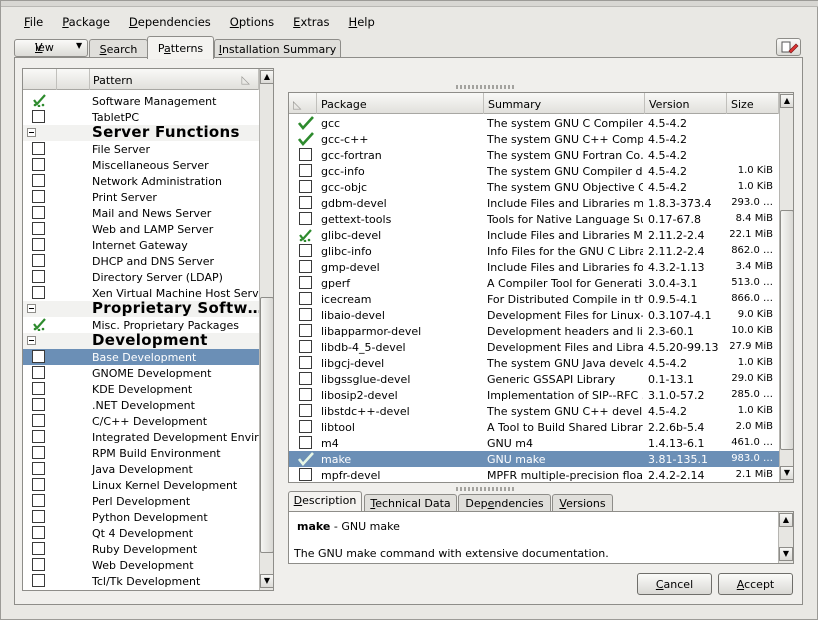 The width and height of the screenshot is (818, 620). What do you see at coordinates (534, 139) in the screenshot?
I see `package-row: gcc-c++ The system GNU C++ Comp… 4.5-4.2` at bounding box center [534, 139].